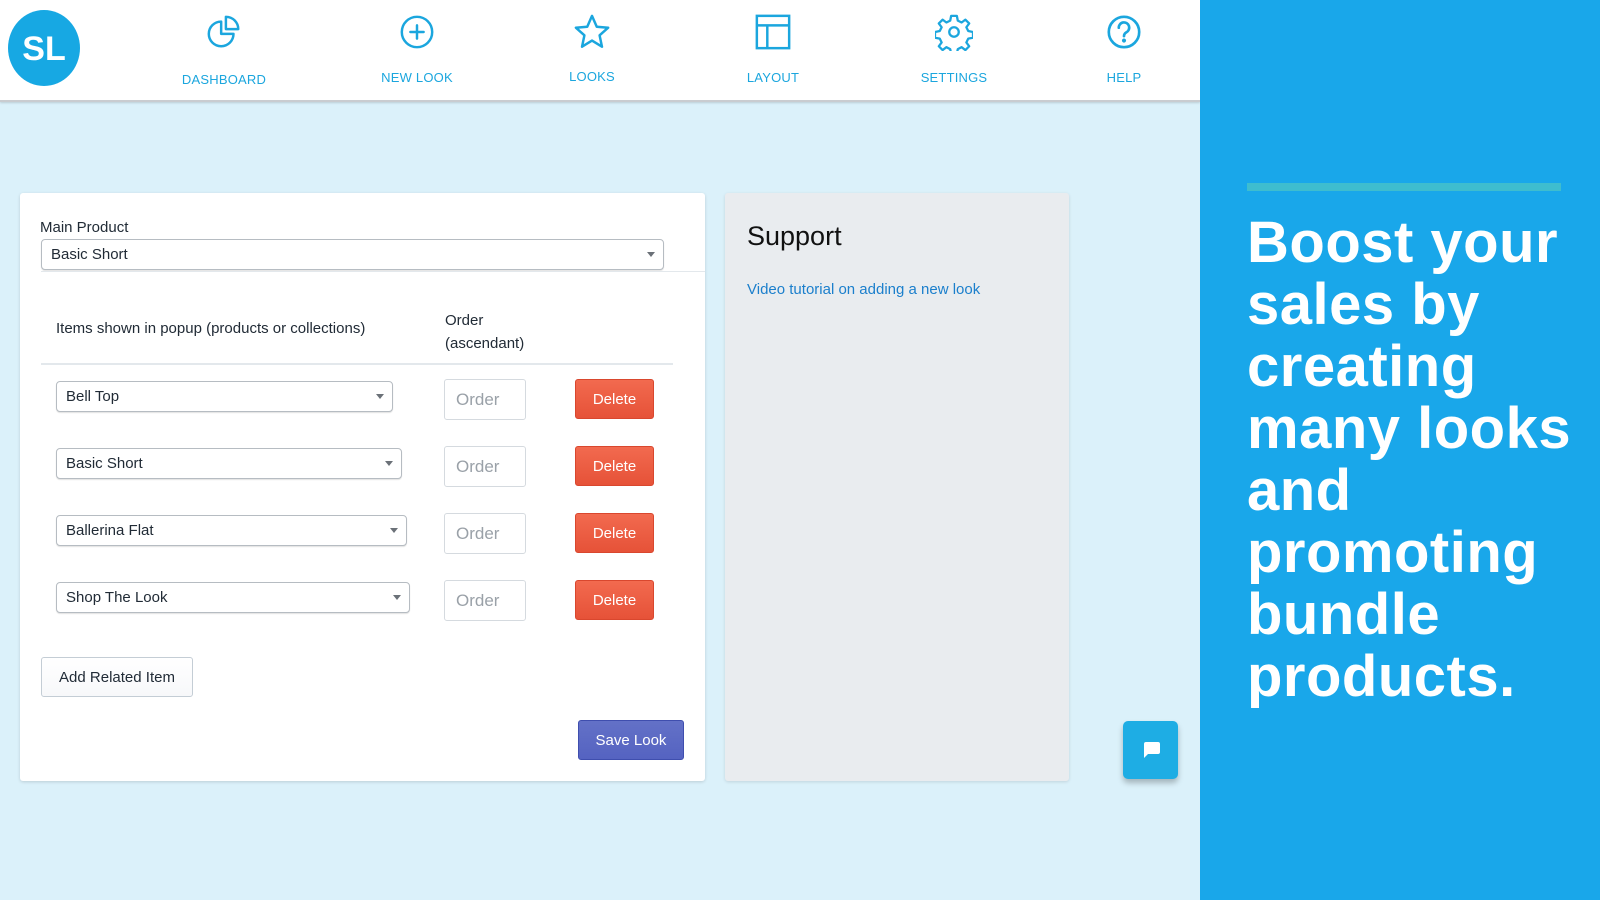  Describe the element at coordinates (110, 530) in the screenshot. I see `related-item-value: Ballerina Flat` at that location.